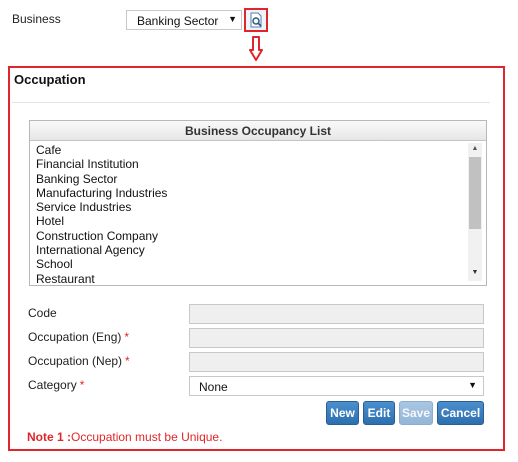 This screenshot has width=518, height=462. I want to click on list-item: Restaurant, so click(251, 279).